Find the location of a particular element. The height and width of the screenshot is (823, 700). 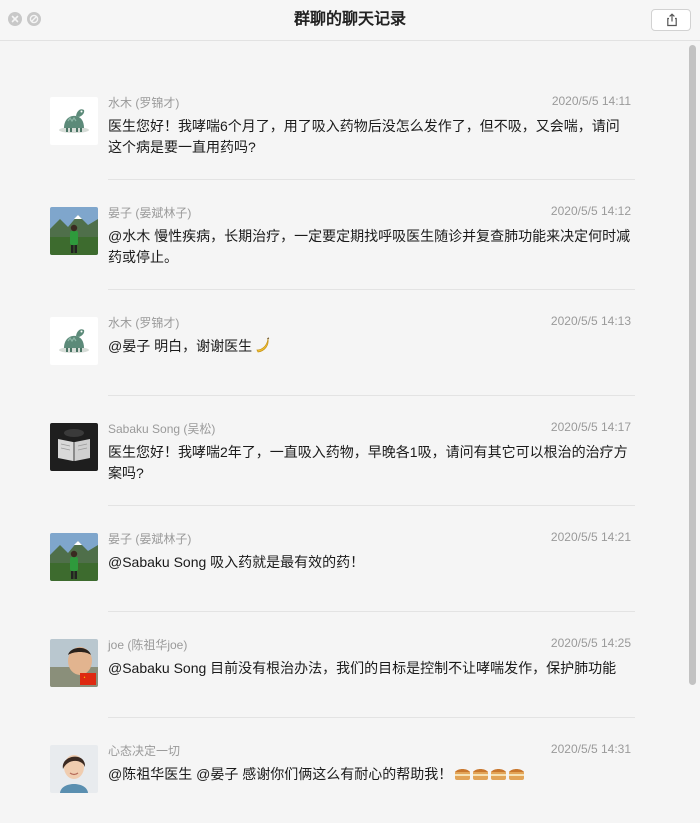

share-icon is located at coordinates (672, 20).